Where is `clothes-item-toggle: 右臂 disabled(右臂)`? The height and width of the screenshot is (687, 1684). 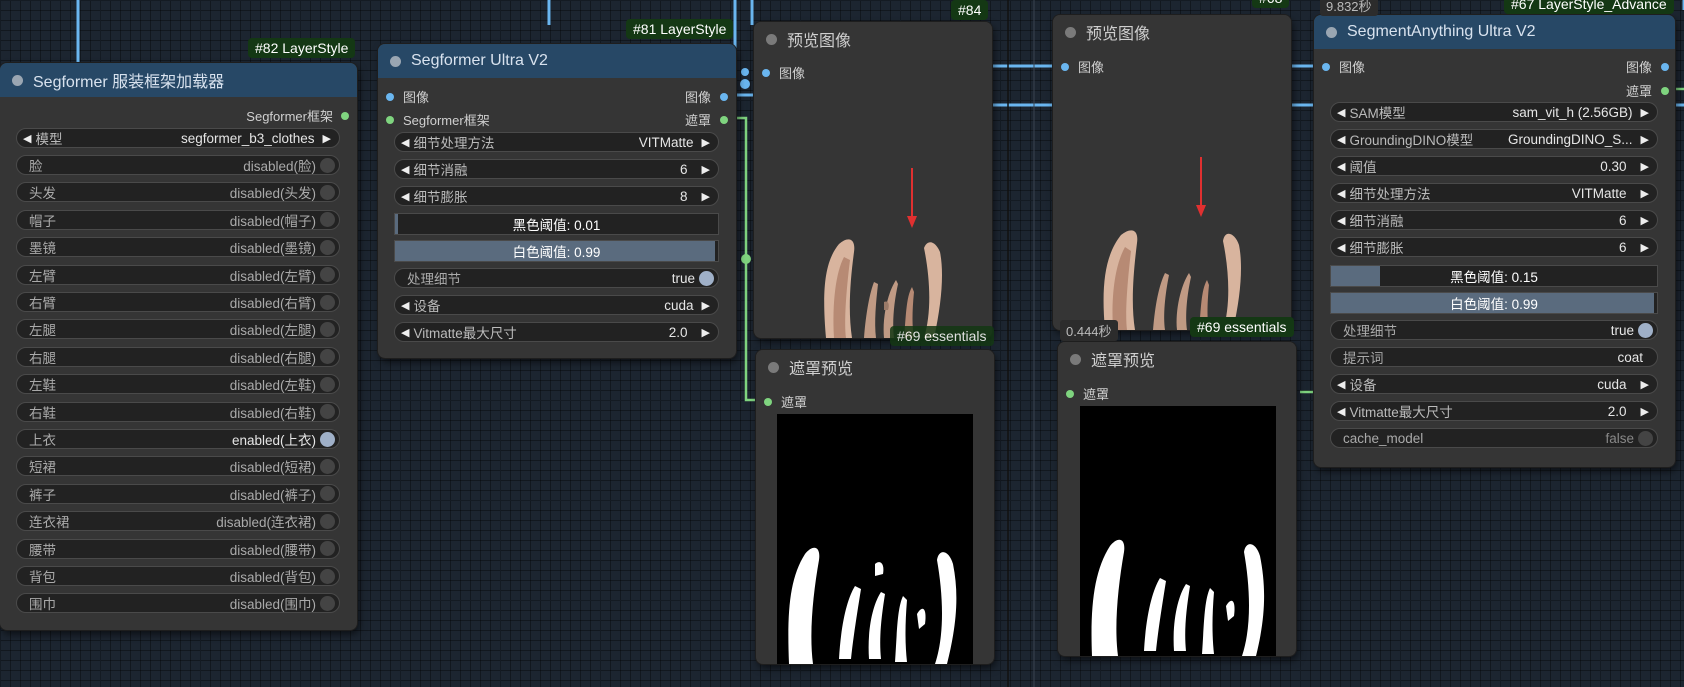 clothes-item-toggle: 右臂 disabled(右臂) is located at coordinates (178, 302).